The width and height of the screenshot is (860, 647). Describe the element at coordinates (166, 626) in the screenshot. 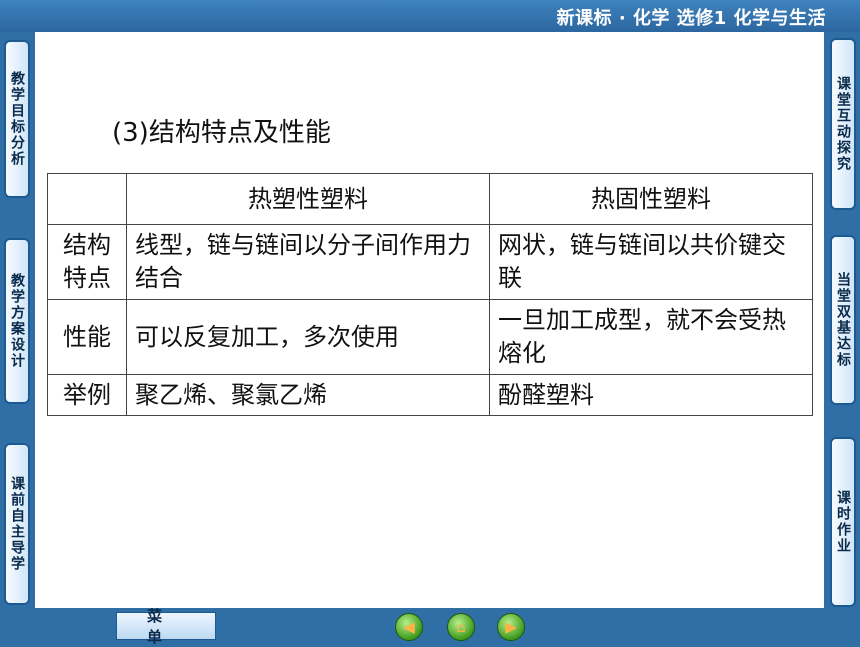

I see `menu-button: 菜单` at that location.